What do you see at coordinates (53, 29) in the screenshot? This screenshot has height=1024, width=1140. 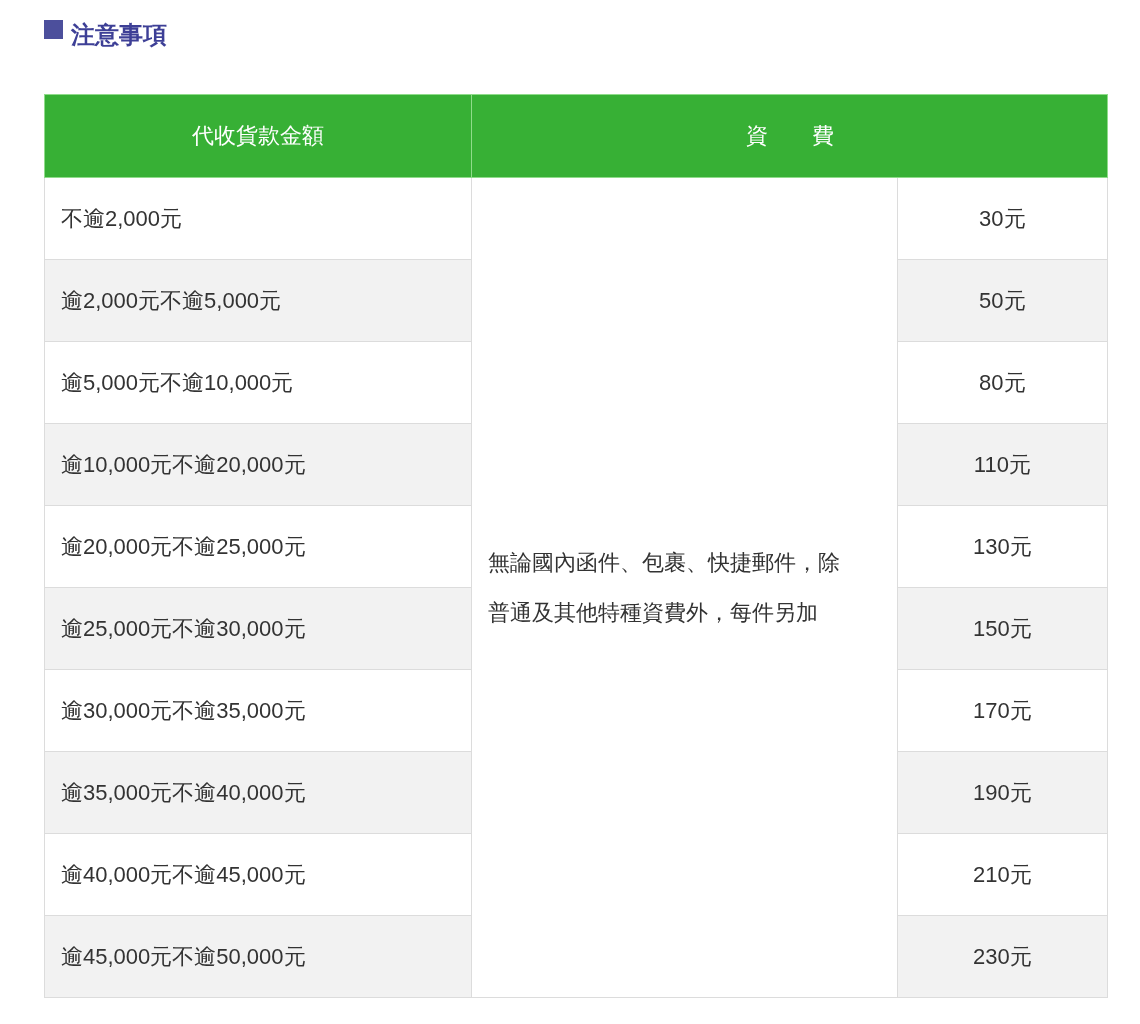 I see `square-bullet-icon` at bounding box center [53, 29].